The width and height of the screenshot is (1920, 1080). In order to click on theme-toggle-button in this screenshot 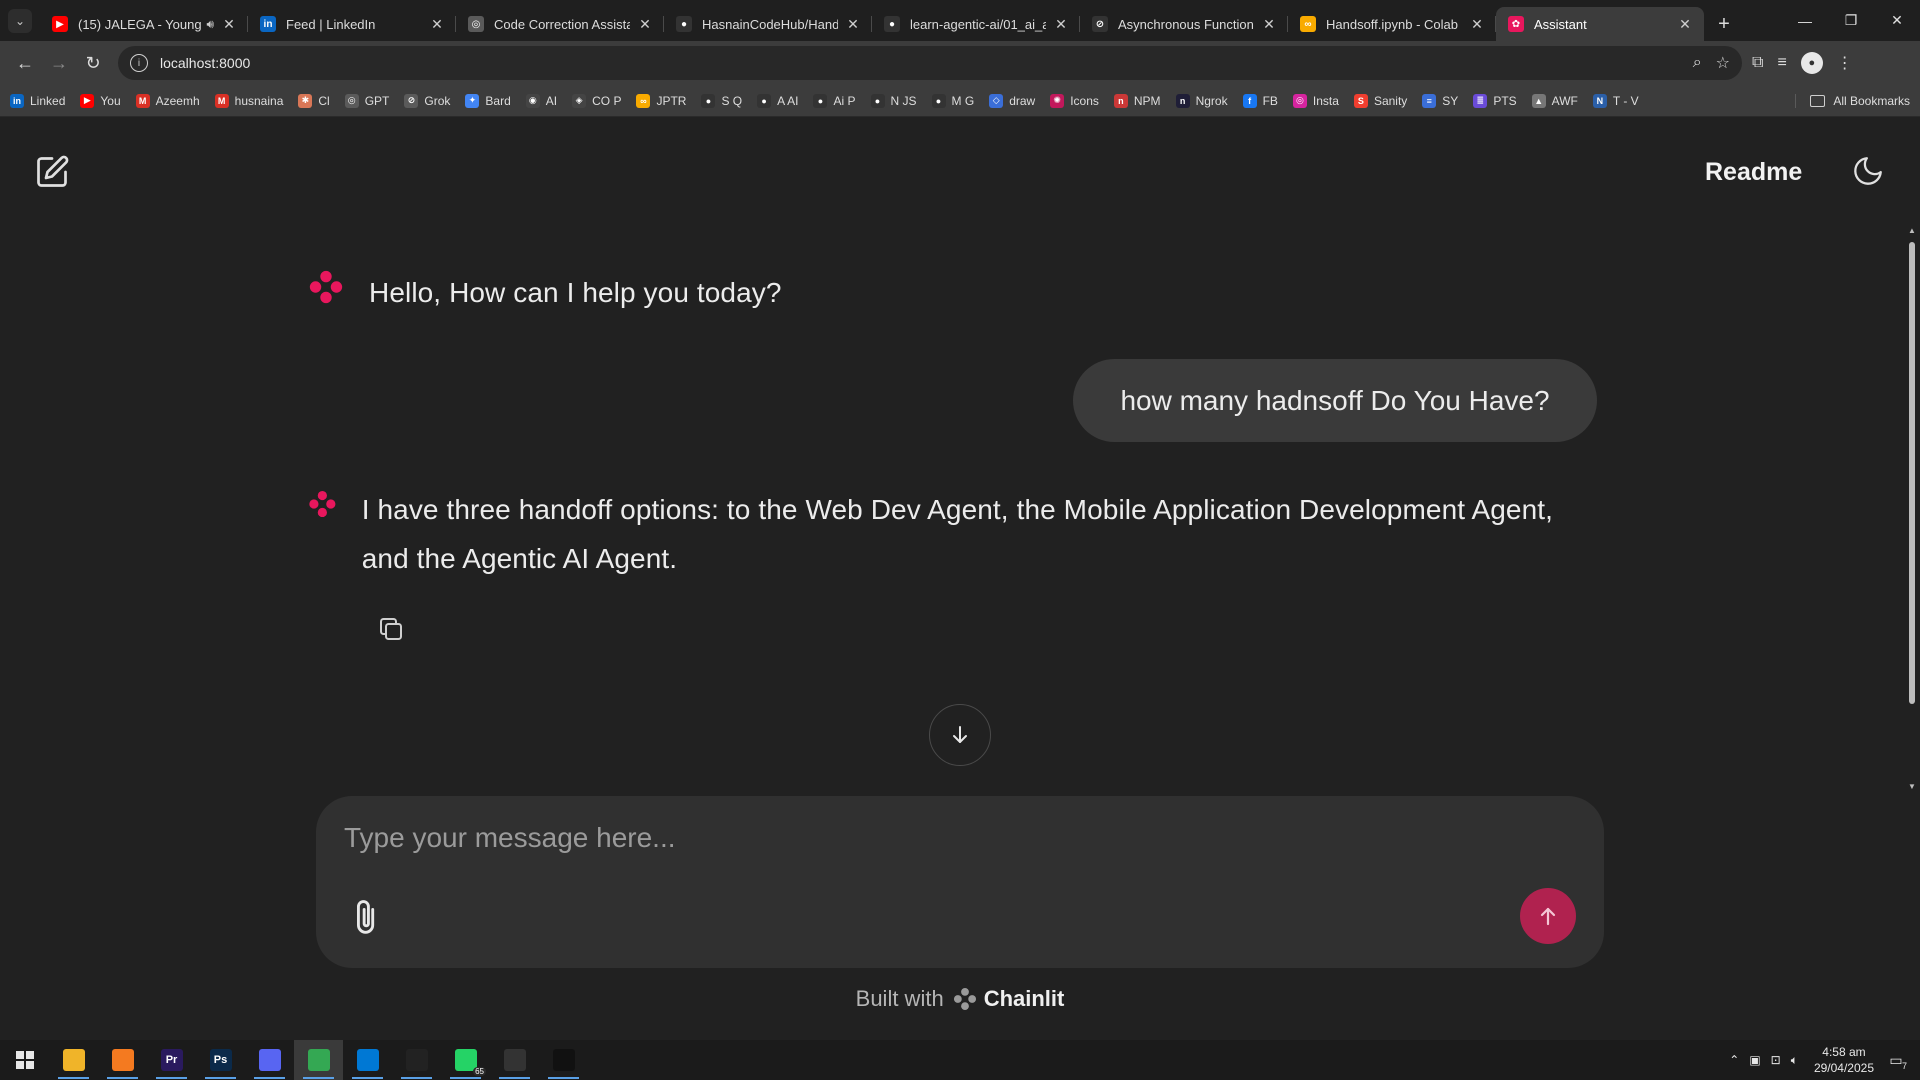, I will do `click(1868, 171)`.